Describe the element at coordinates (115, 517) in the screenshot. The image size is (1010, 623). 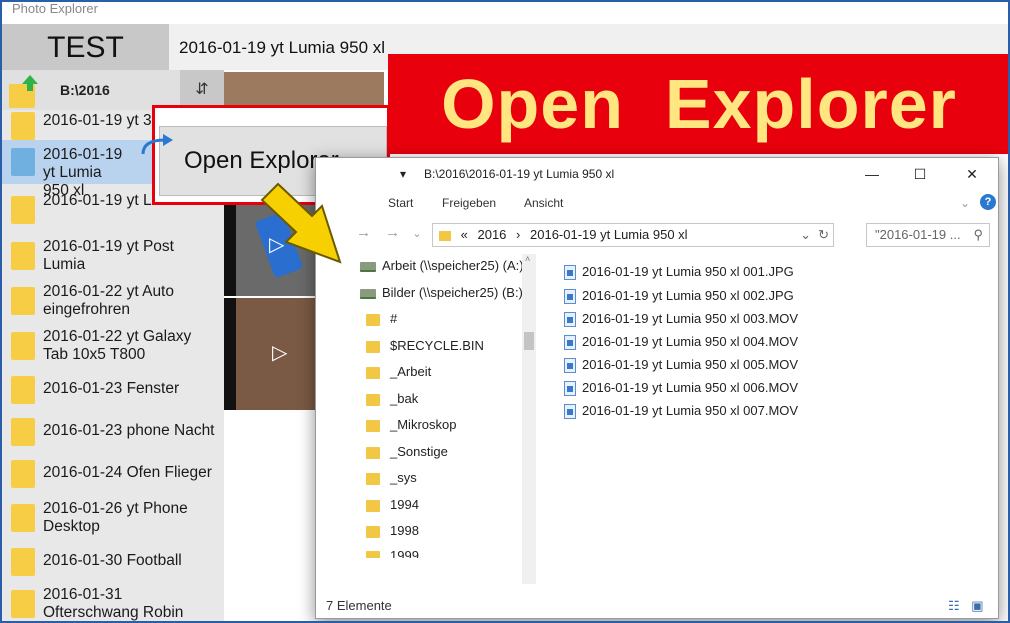
I see `folder-label: 2016-01-26 yt Phone Desktop` at that location.